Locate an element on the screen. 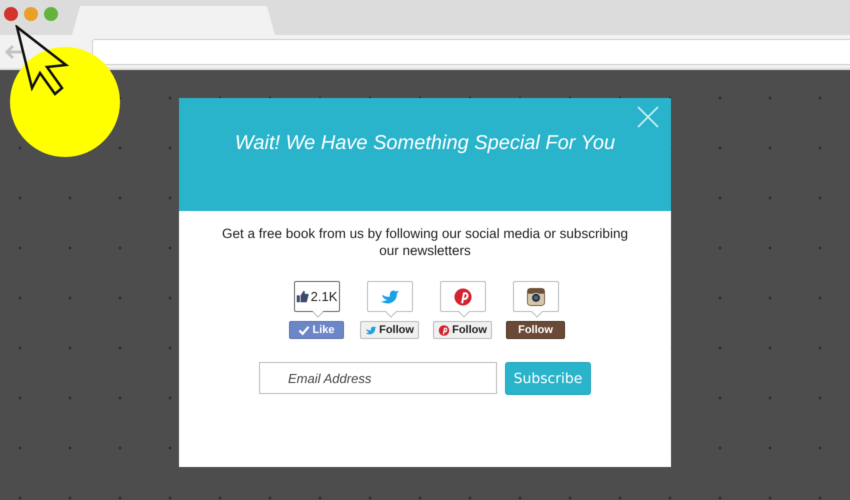  email-field: Email Address is located at coordinates (378, 378).